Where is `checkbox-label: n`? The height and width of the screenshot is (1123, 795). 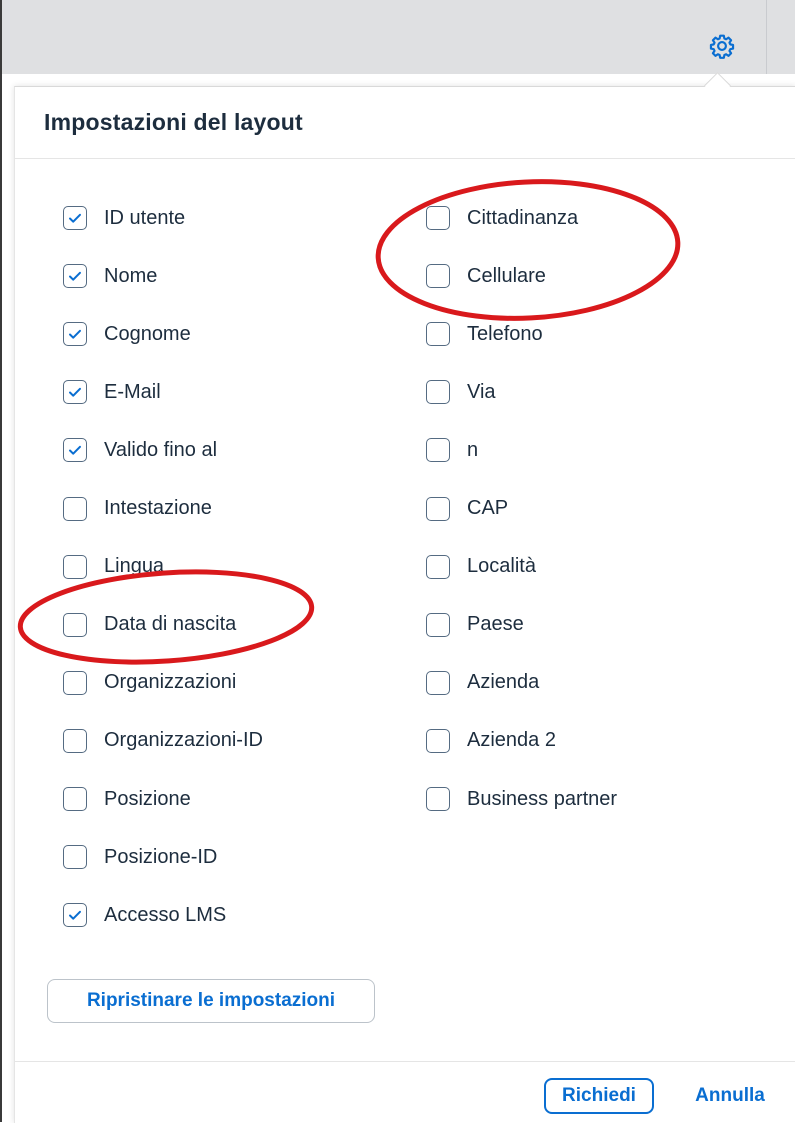 checkbox-label: n is located at coordinates (473, 449).